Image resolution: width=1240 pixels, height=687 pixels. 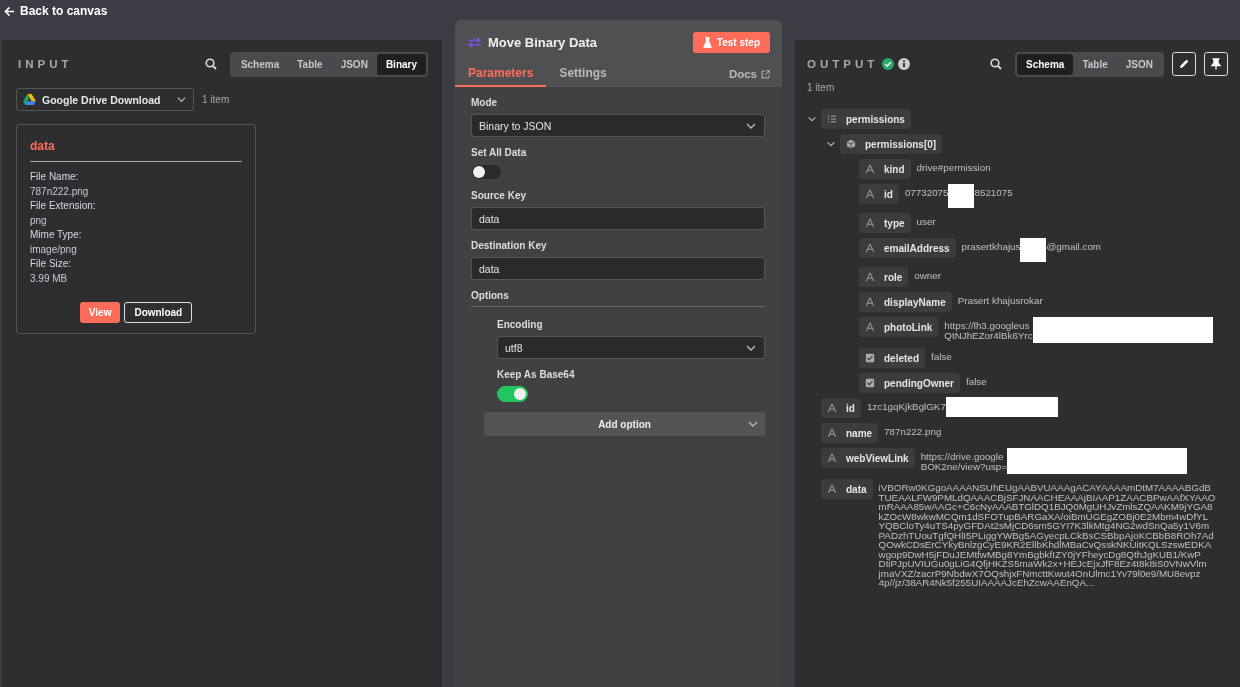 I want to click on binary-title: data, so click(x=43, y=146).